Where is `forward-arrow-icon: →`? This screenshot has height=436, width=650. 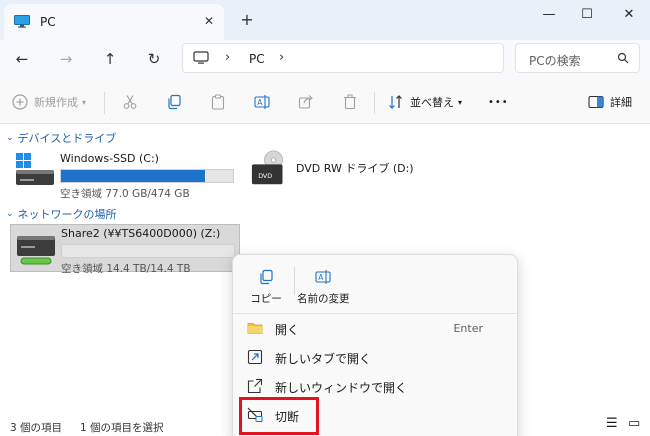 forward-arrow-icon: → is located at coordinates (66, 59).